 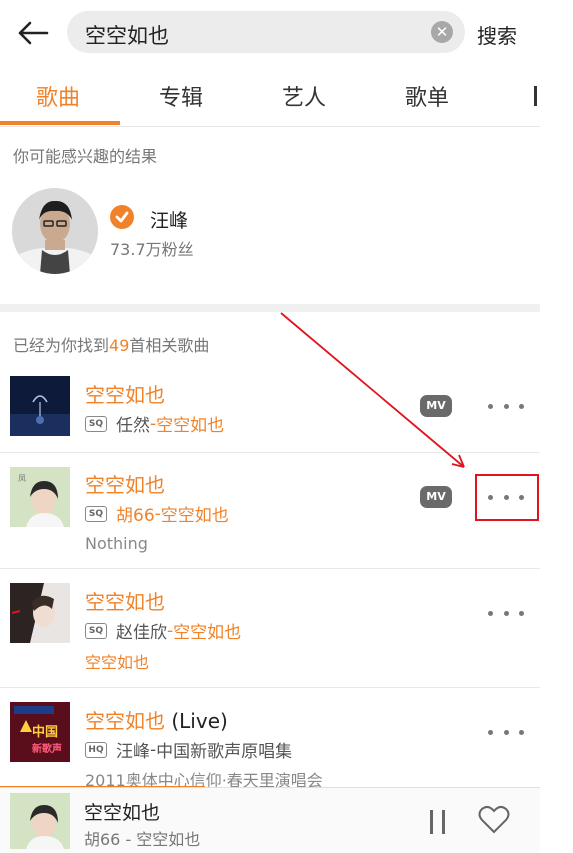 I want to click on svg-text: 中国, so click(x=45, y=732).